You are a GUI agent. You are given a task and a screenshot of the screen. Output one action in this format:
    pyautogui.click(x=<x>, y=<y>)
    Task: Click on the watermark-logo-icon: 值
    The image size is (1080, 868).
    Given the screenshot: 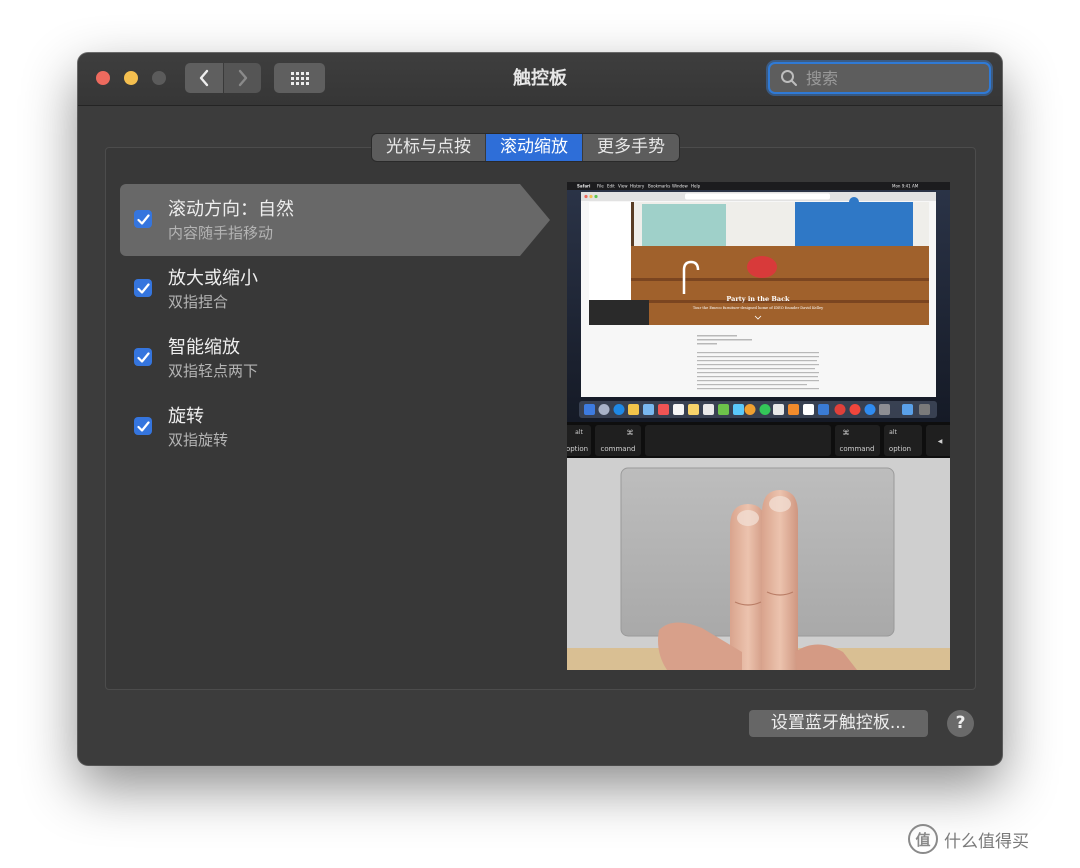 What is the action you would take?
    pyautogui.click(x=923, y=839)
    